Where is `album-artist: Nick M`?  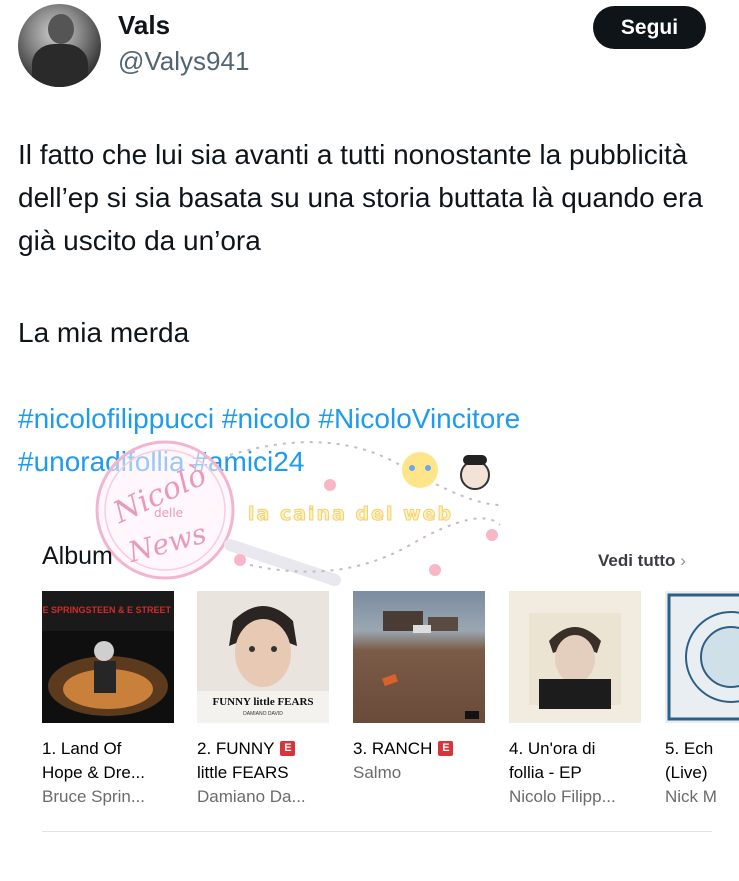
album-artist: Nick M is located at coordinates (691, 796).